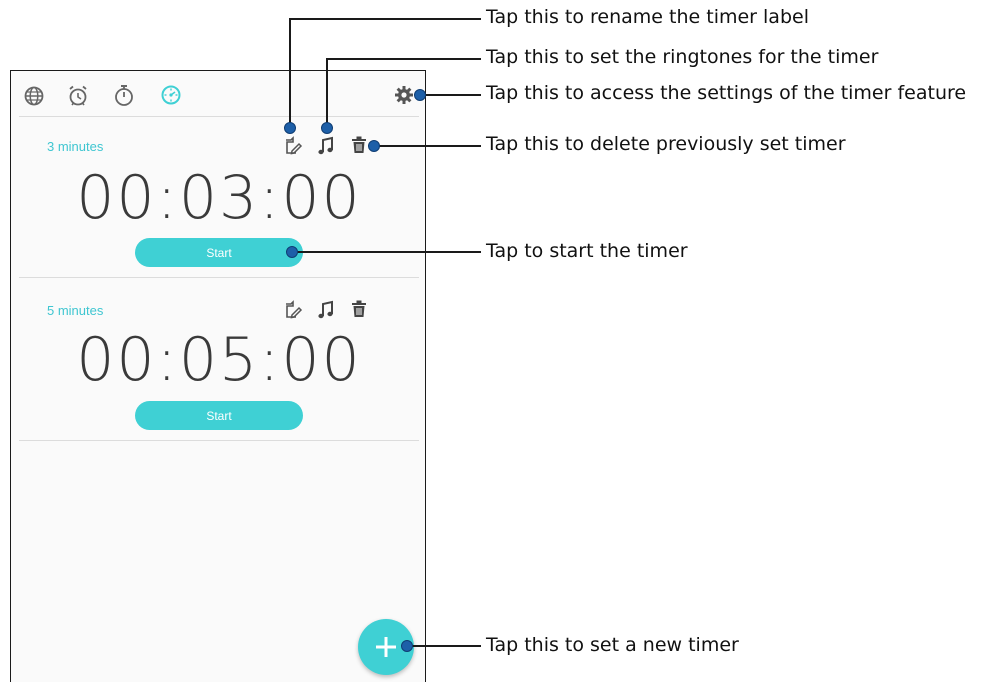 This screenshot has height=682, width=992. Describe the element at coordinates (612, 645) in the screenshot. I see `callout-text: Tap this to set a new timer` at that location.